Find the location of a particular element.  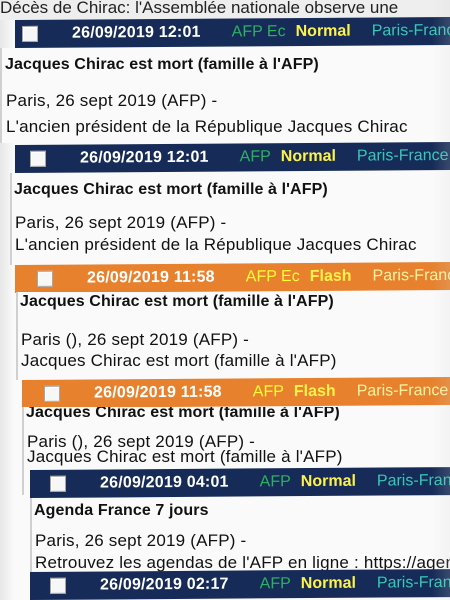

dispatch-title: Agenda France 7 jours is located at coordinates (121, 510).